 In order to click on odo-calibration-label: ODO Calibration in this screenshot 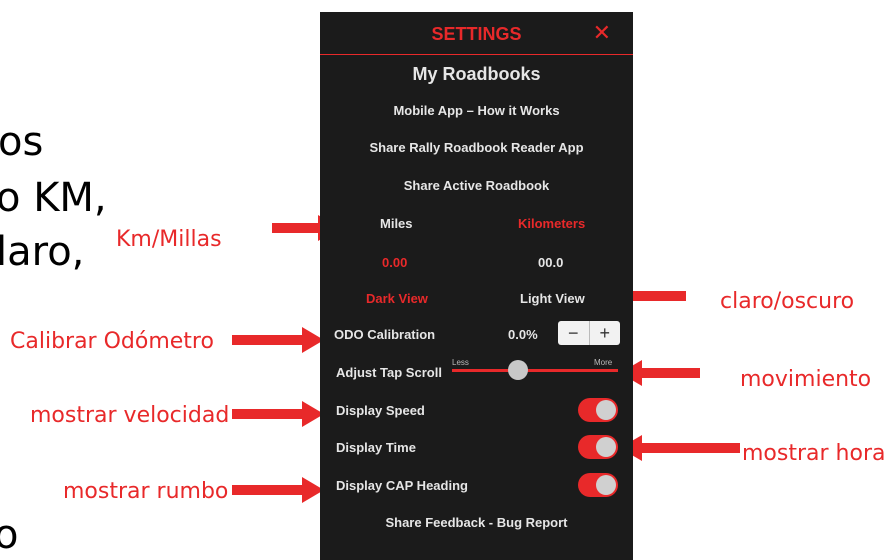, I will do `click(385, 334)`.